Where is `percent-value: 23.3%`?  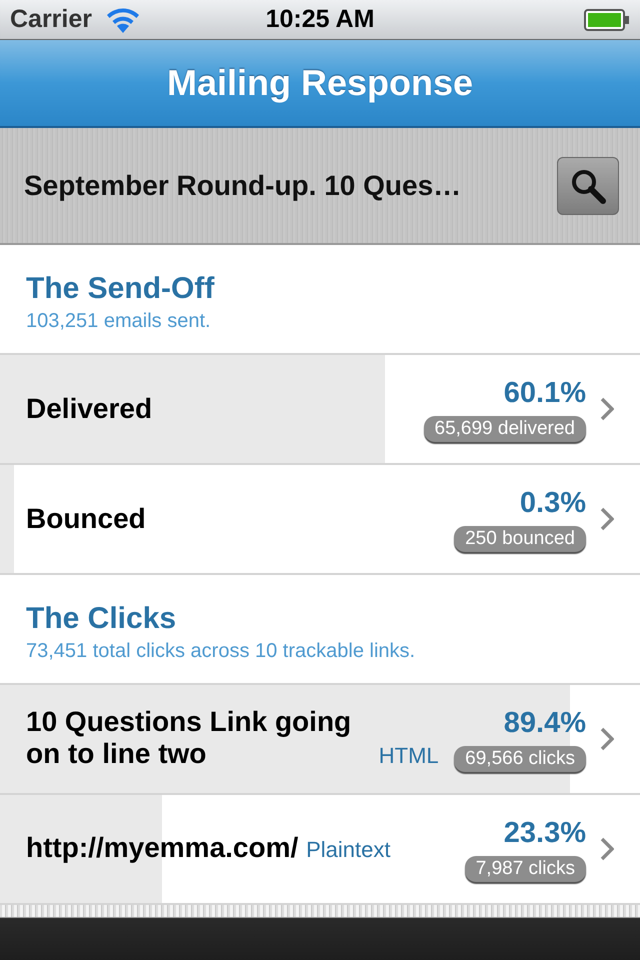
percent-value: 23.3% is located at coordinates (545, 833).